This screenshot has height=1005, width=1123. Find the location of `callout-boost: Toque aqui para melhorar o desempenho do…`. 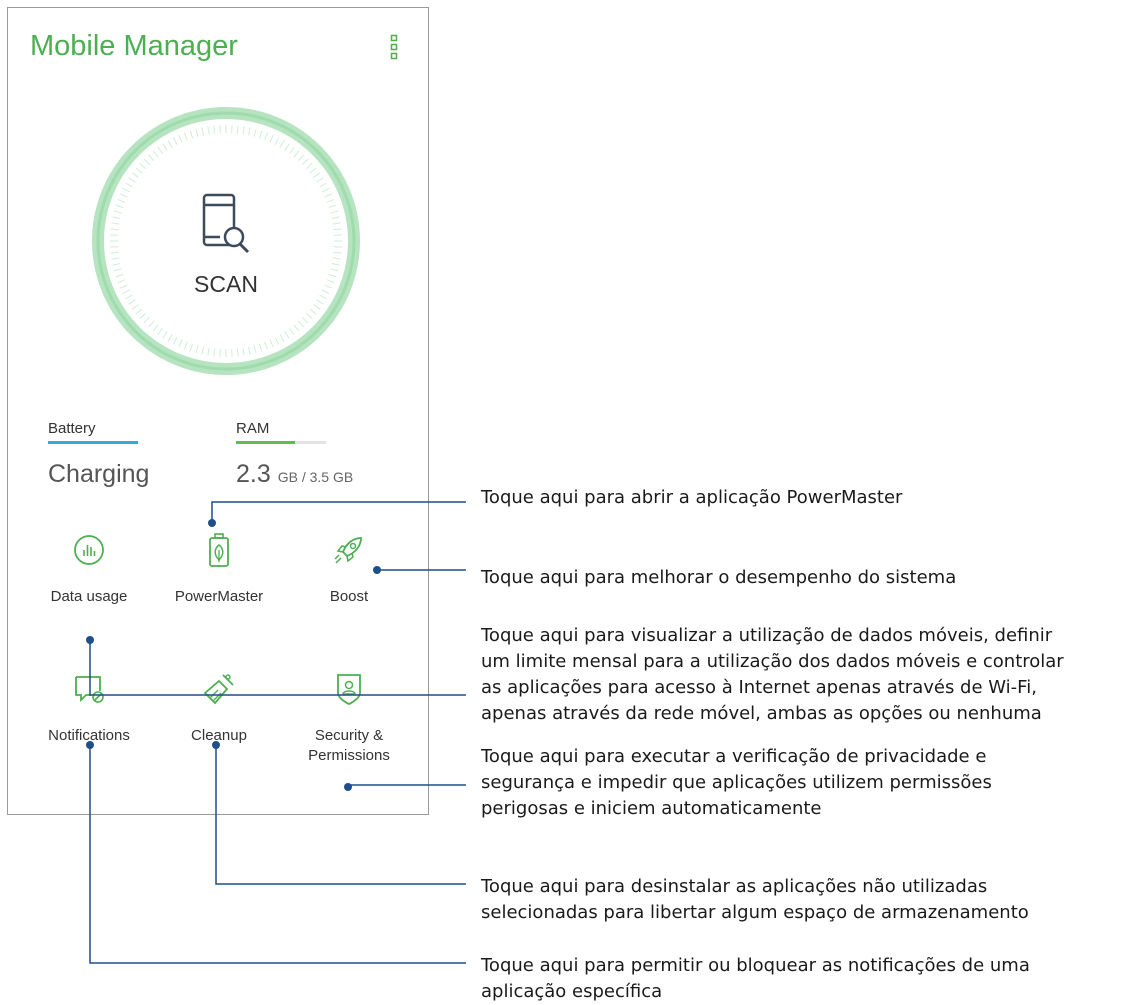

callout-boost: Toque aqui para melhorar o desempenho do… is located at coordinates (801, 578).